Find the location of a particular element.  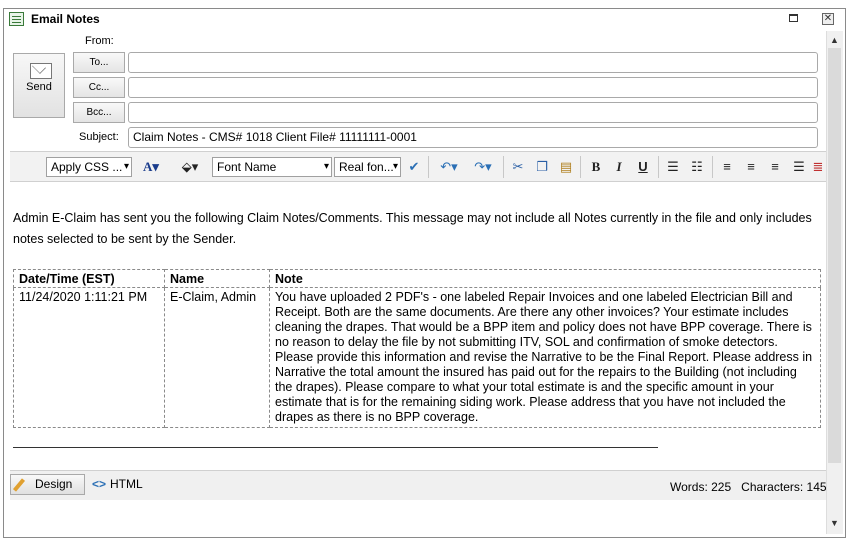

html-tab-label: HTML is located at coordinates (126, 484).